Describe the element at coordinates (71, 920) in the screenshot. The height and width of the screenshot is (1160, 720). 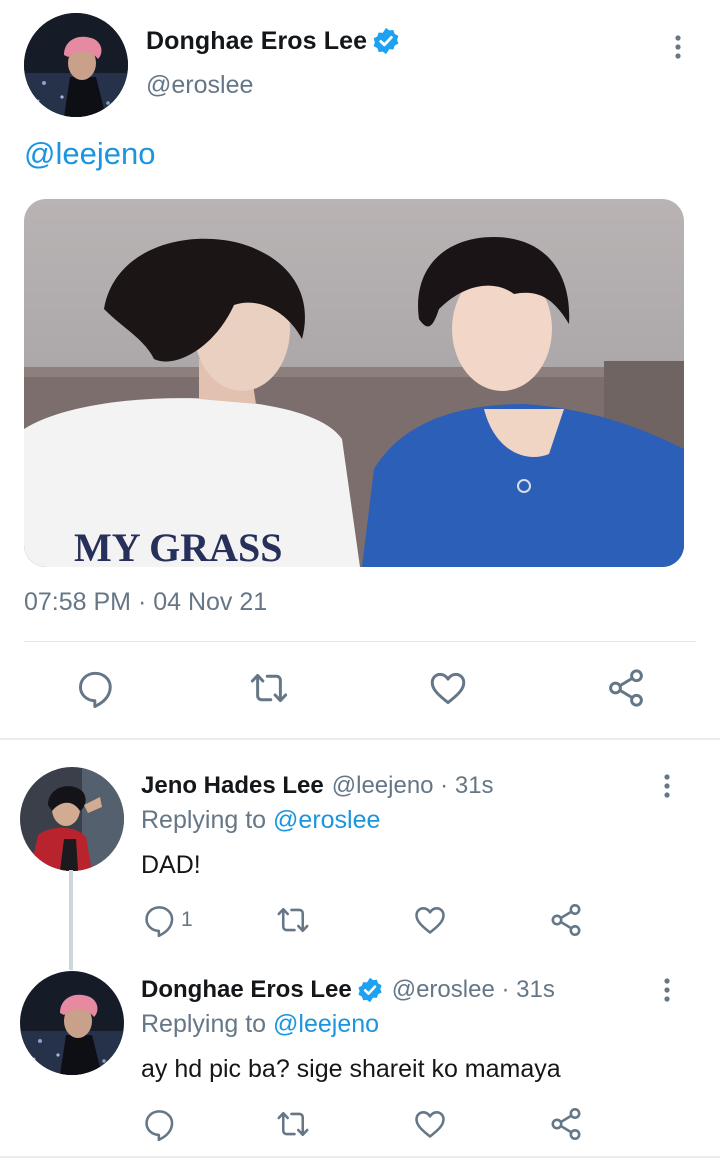
I see `thread-connector-line` at that location.